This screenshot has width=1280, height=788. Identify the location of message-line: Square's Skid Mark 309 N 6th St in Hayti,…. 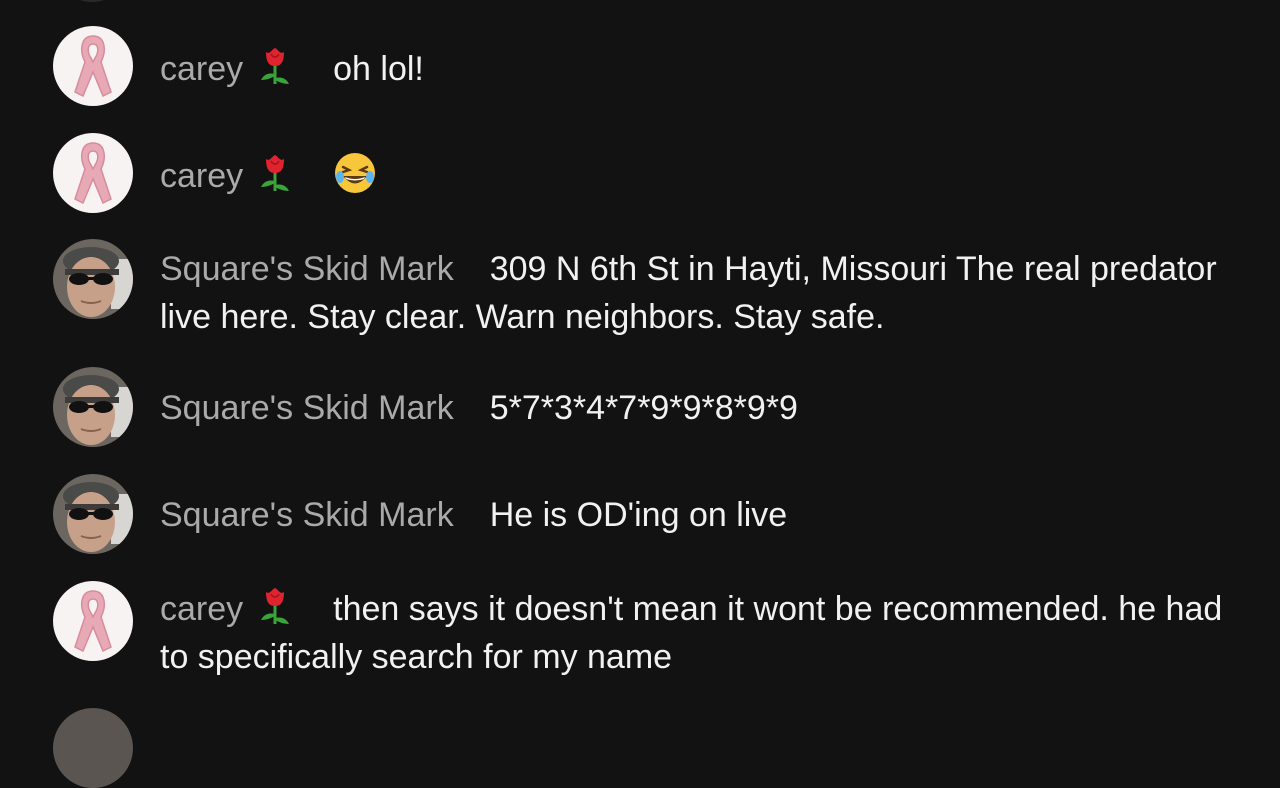
(700, 293).